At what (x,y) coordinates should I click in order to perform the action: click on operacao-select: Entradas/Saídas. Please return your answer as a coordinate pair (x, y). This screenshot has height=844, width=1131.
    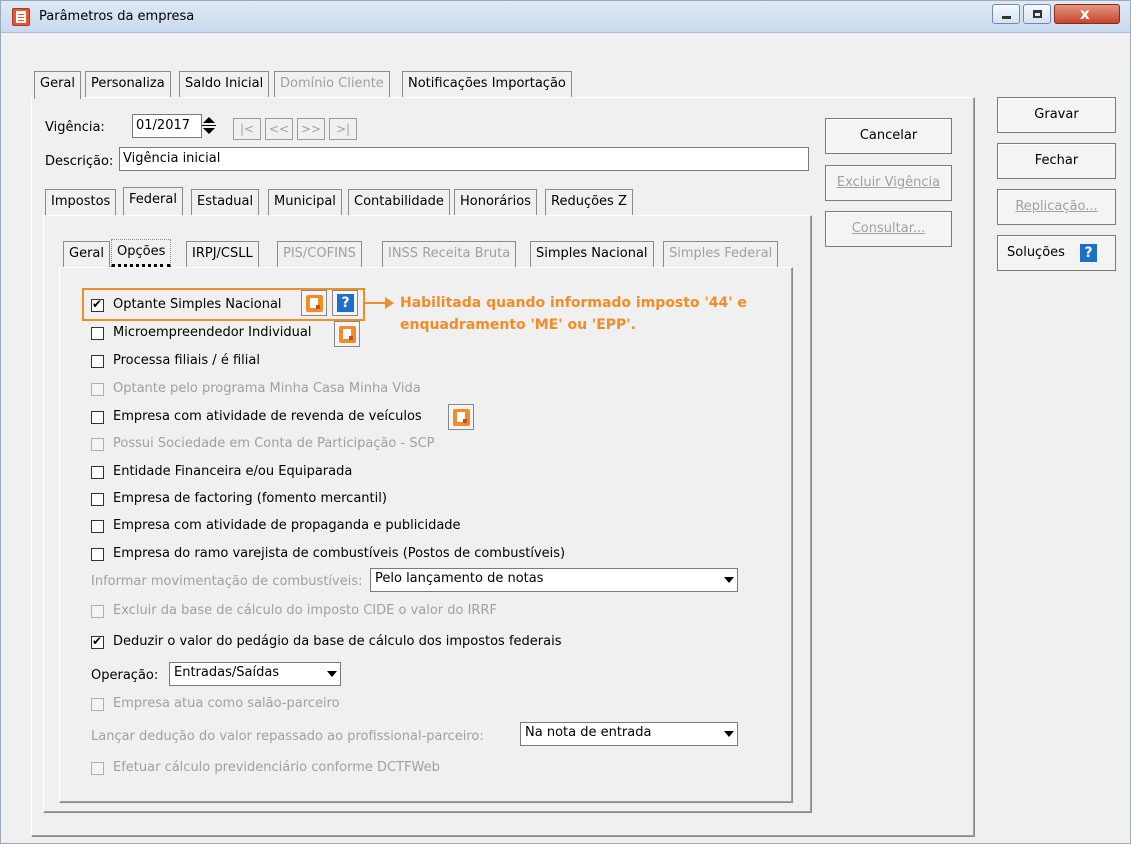
    Looking at the image, I should click on (255, 674).